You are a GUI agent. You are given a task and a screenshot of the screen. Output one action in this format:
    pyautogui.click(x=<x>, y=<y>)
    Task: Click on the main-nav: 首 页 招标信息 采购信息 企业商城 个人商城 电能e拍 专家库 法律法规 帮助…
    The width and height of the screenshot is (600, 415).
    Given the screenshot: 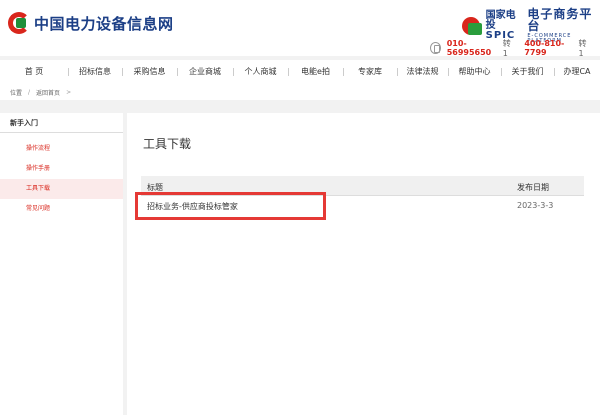 What is the action you would take?
    pyautogui.click(x=300, y=72)
    